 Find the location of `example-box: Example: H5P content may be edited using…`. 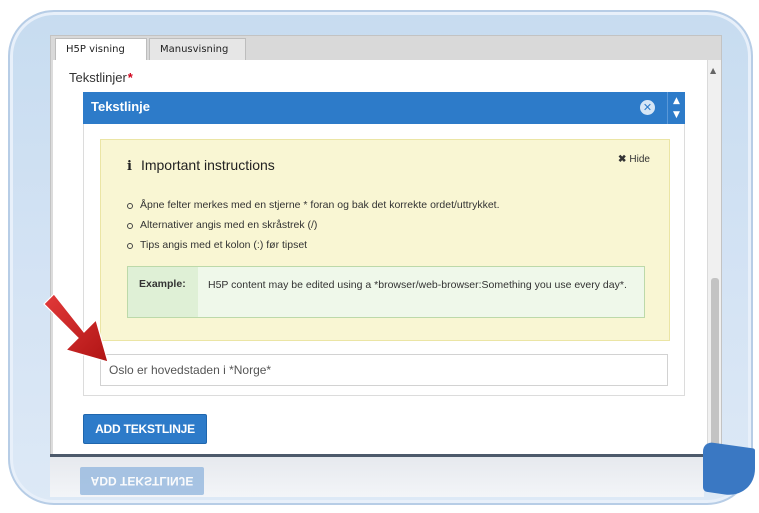

example-box: Example: H5P content may be edited using… is located at coordinates (386, 292).